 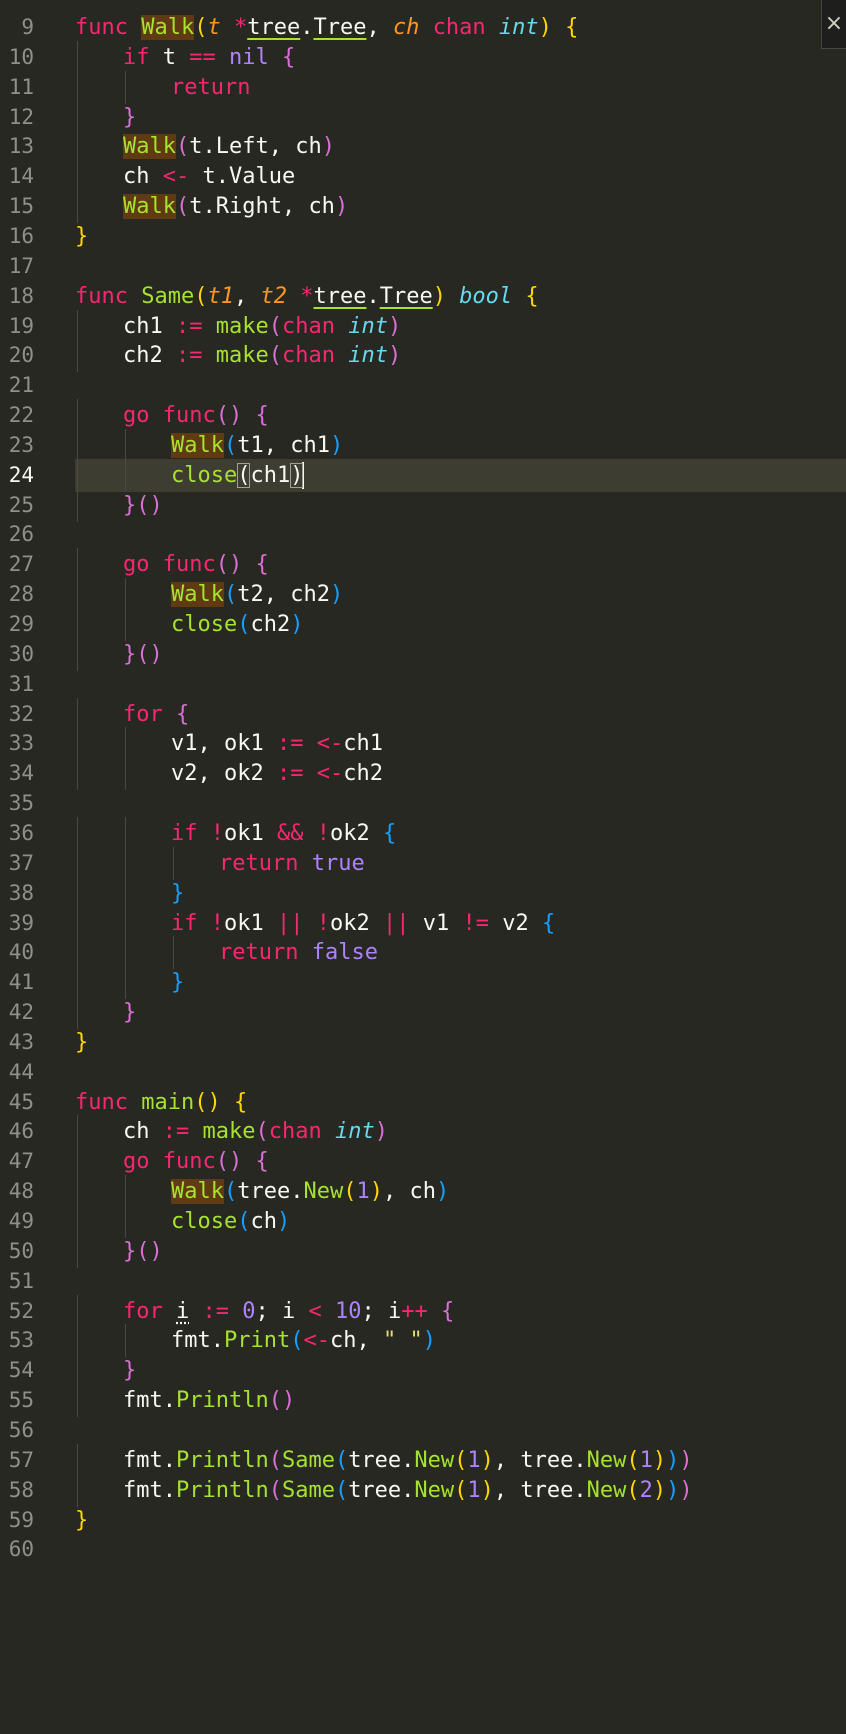 I want to click on code-token: }(), so click(x=143, y=505).